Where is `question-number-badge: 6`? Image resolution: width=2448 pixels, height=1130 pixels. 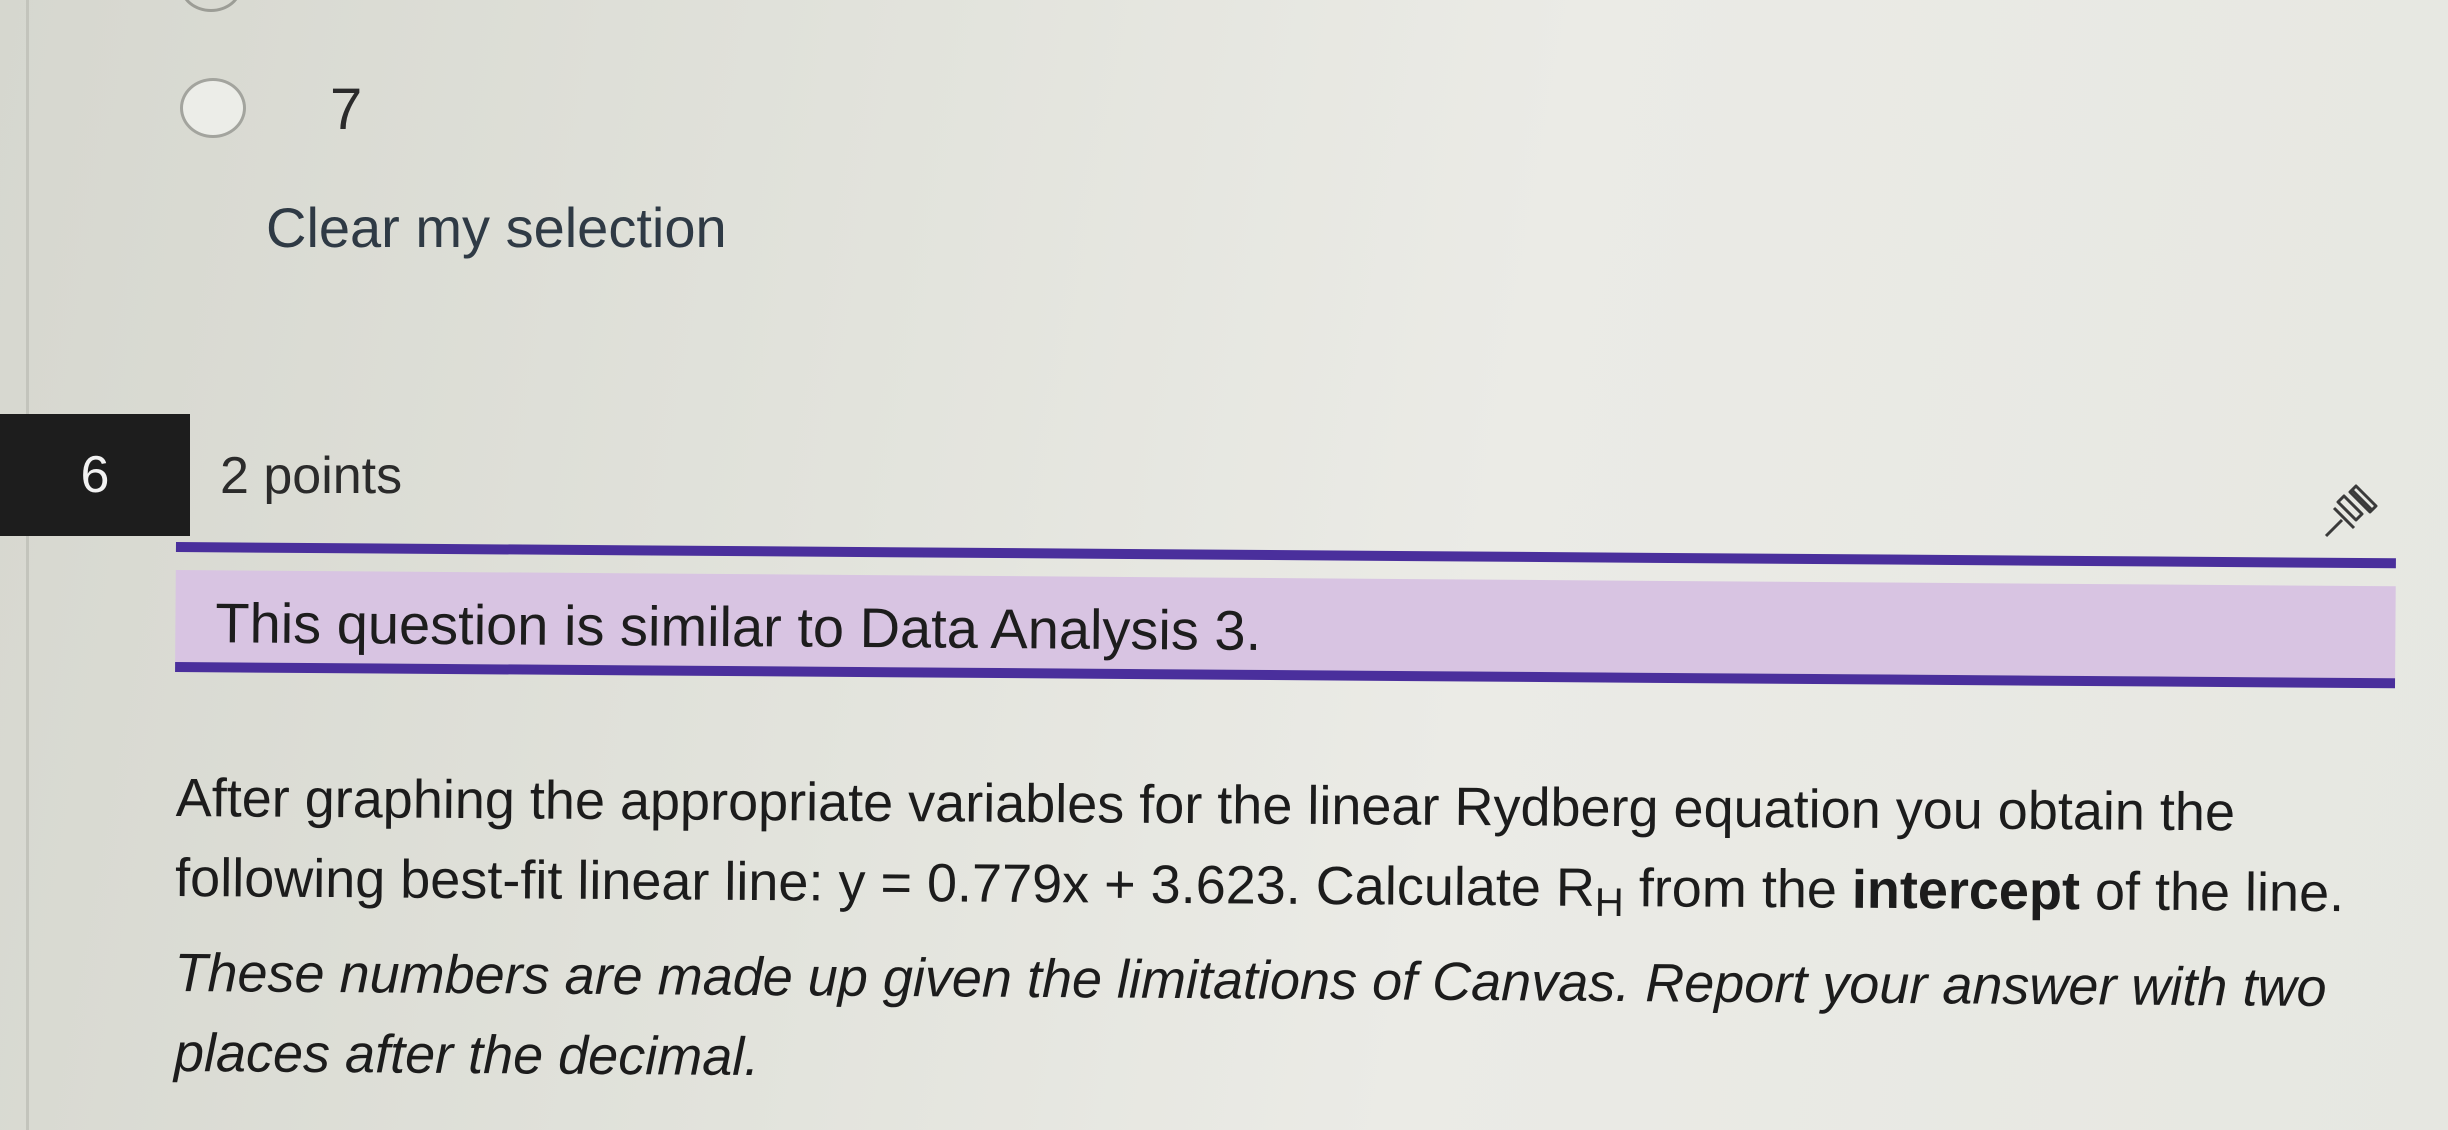 question-number-badge: 6 is located at coordinates (95, 475).